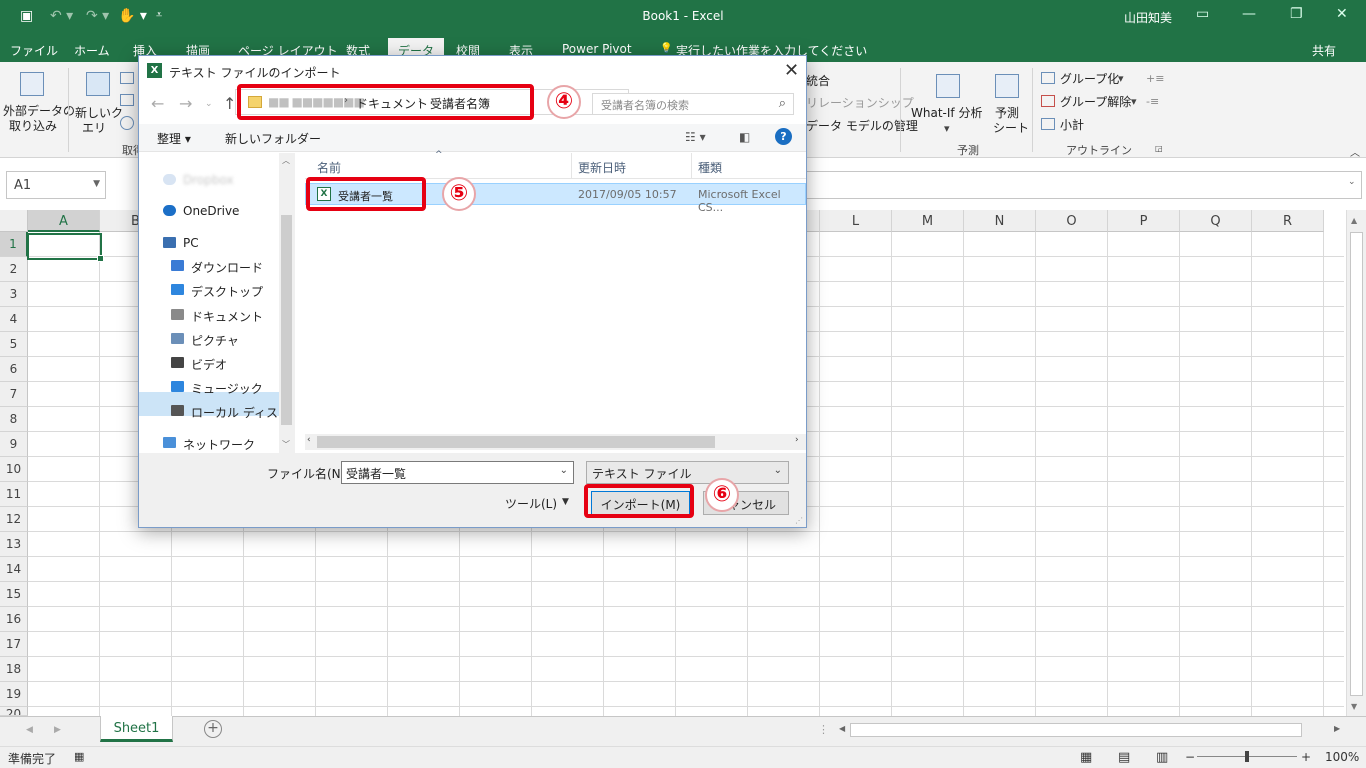 Image resolution: width=1366 pixels, height=768 pixels. Describe the element at coordinates (191, 243) in the screenshot. I see `nav-item: PC` at that location.